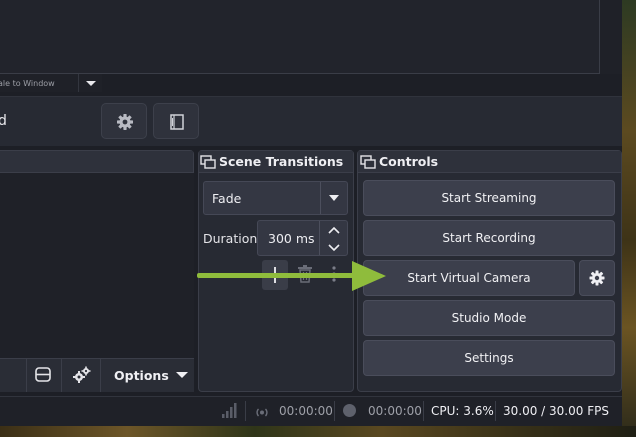  Describe the element at coordinates (227, 198) in the screenshot. I see `transition-select-value: Fade` at that location.